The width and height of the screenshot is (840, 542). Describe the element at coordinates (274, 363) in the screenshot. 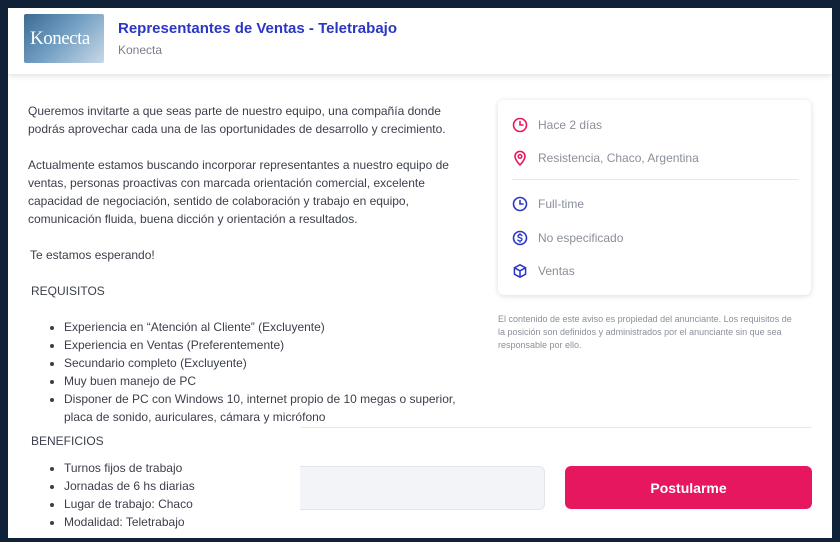

I see `list-item: Secundario completo (Excluyente)` at that location.